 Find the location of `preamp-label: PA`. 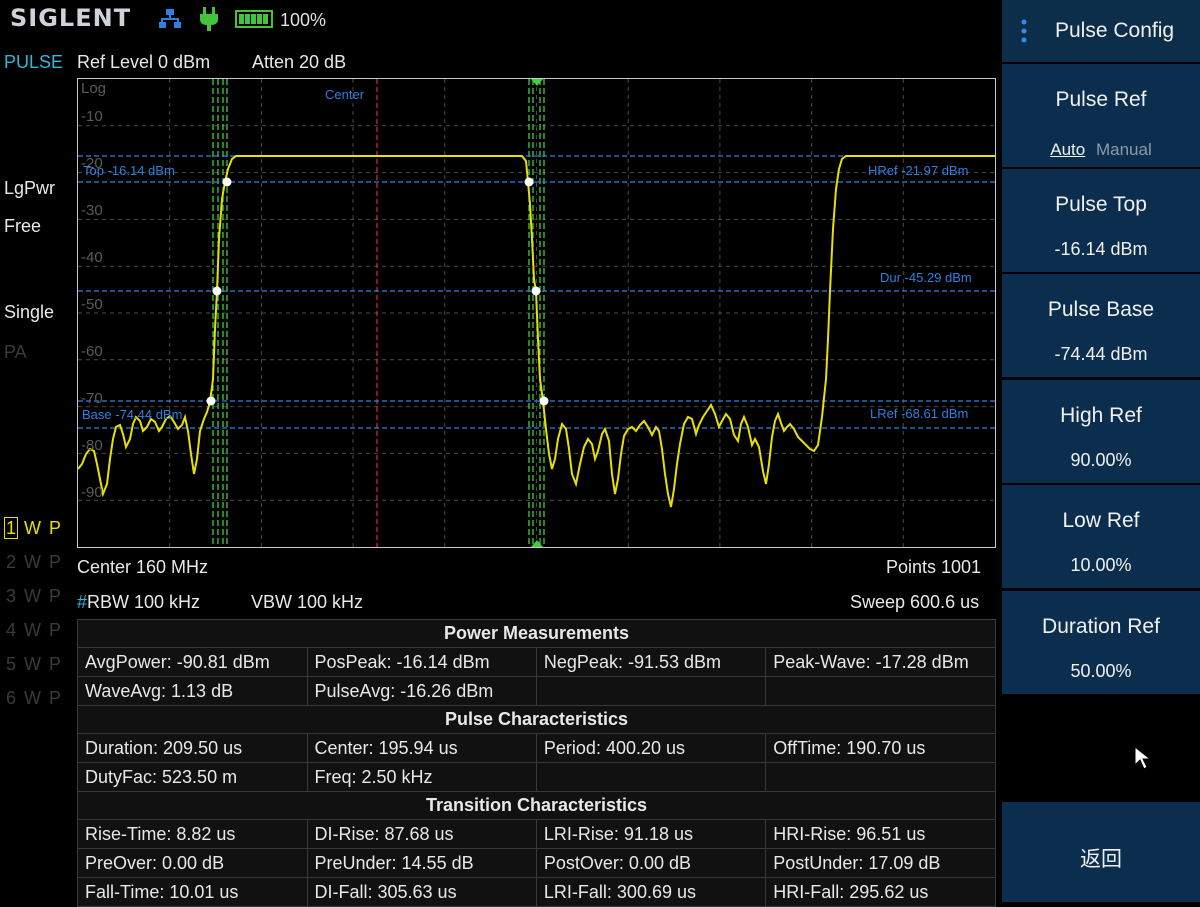

preamp-label: PA is located at coordinates (15, 352).